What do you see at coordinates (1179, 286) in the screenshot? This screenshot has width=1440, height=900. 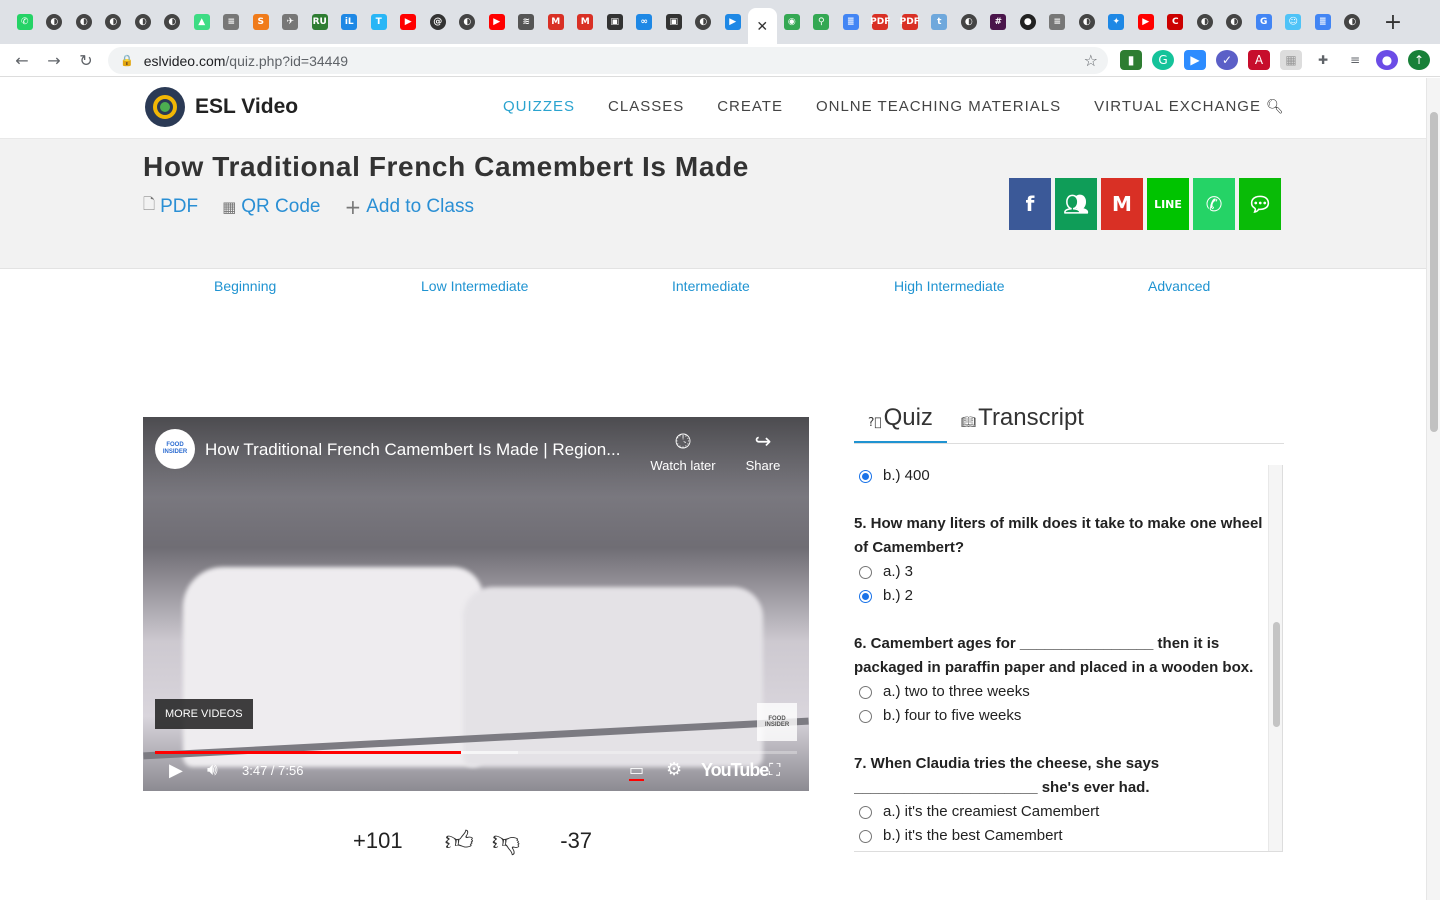 I see `level-advanced: Advanced` at bounding box center [1179, 286].